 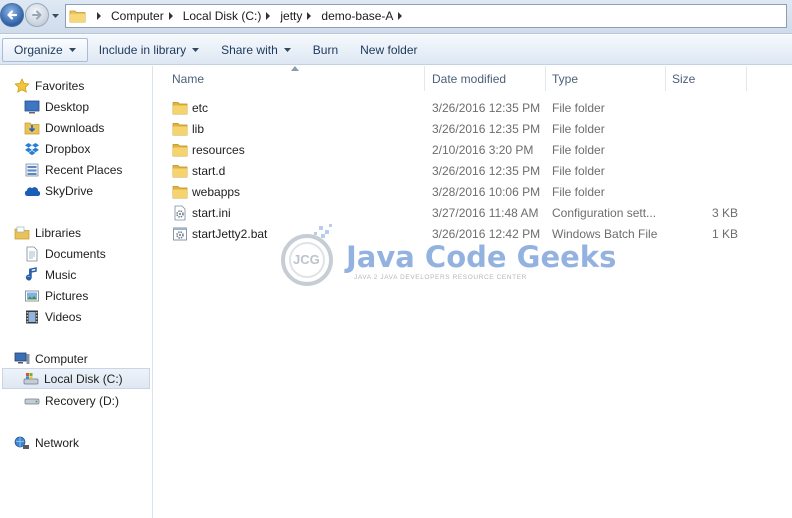 I want to click on chevron-down-icon, so click(x=196, y=49).